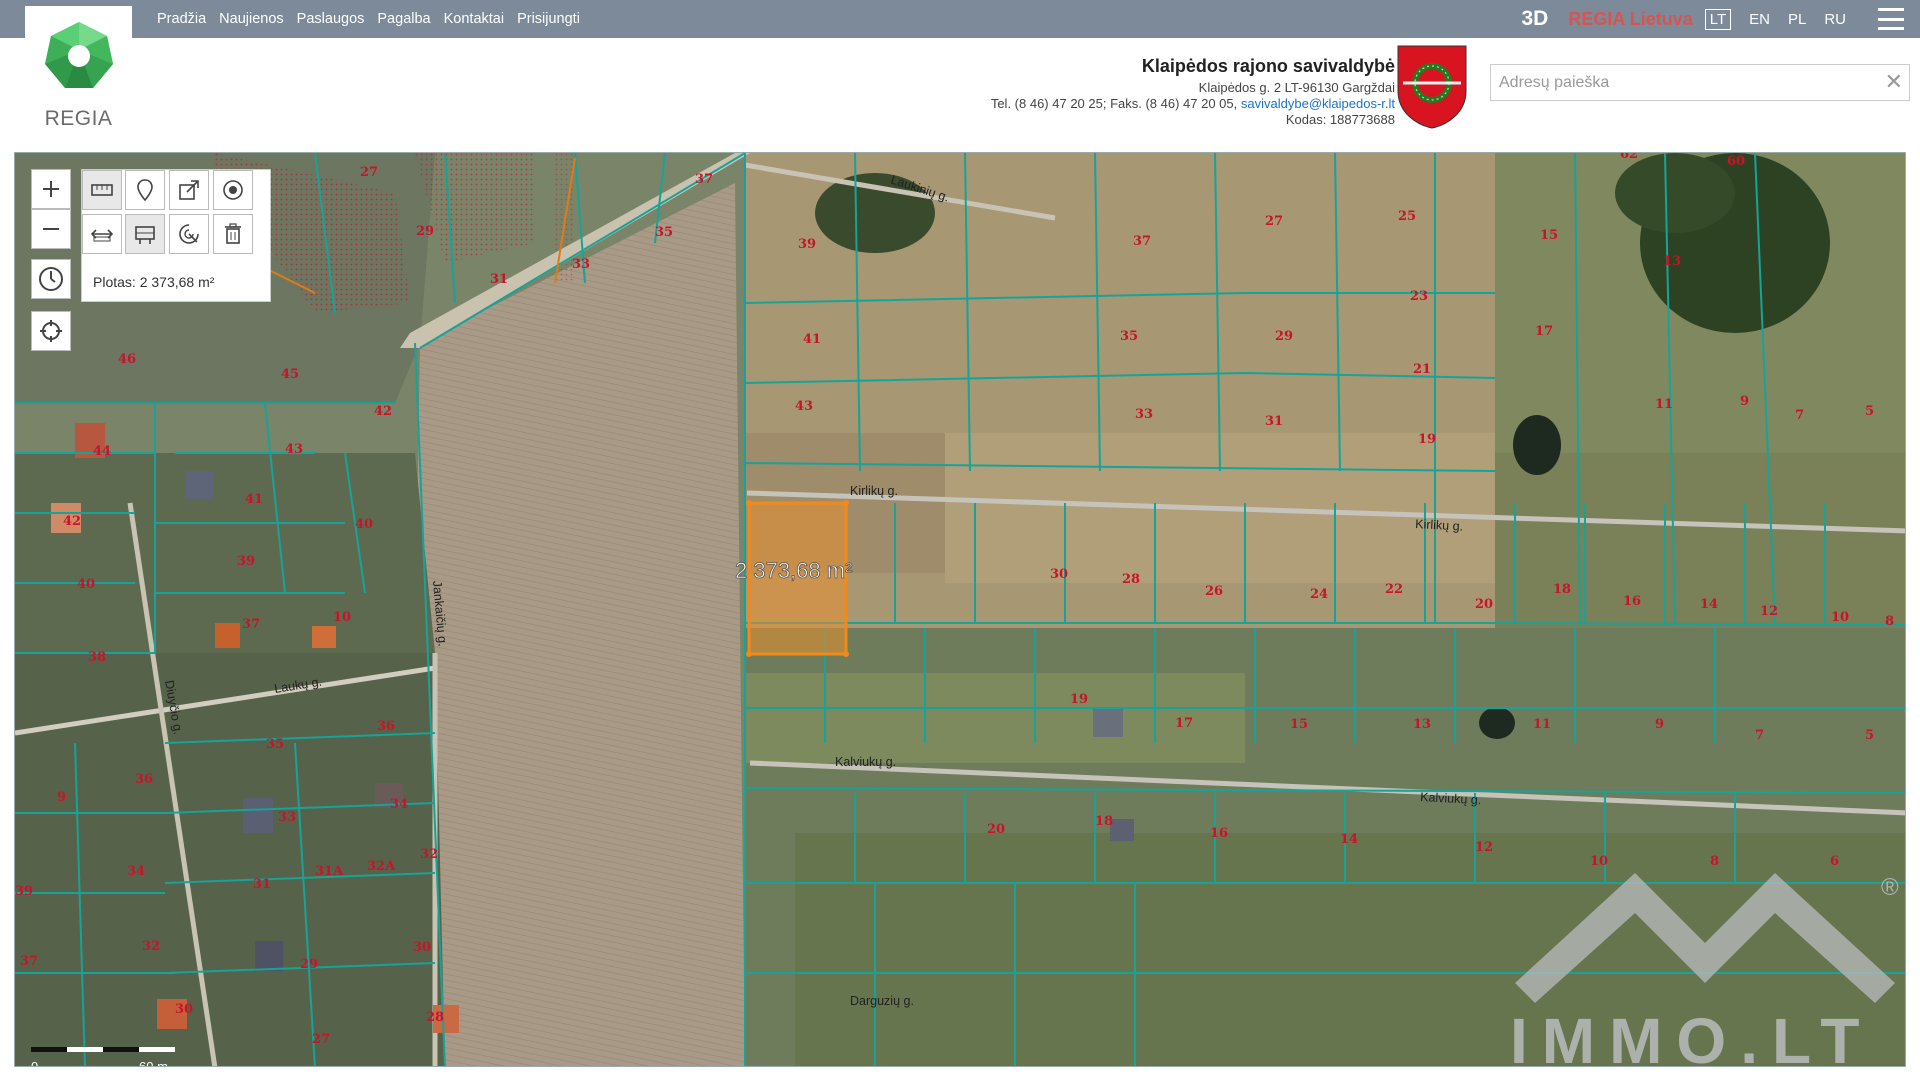  I want to click on lang-ru: RU, so click(1835, 19).